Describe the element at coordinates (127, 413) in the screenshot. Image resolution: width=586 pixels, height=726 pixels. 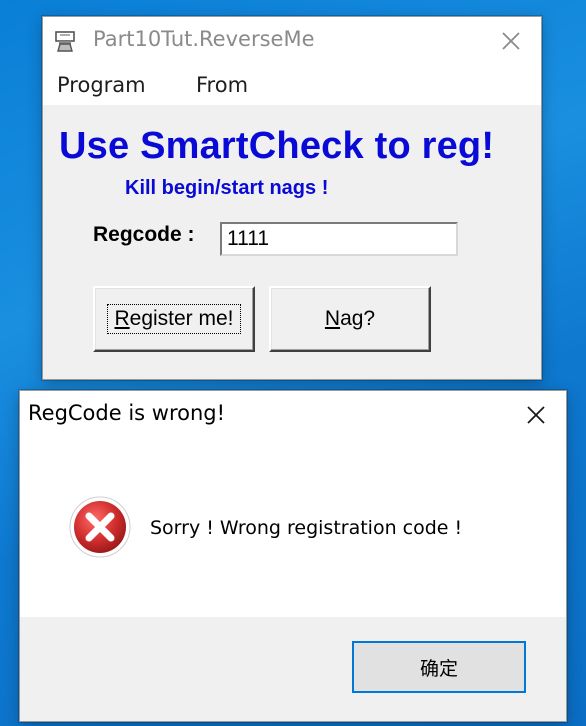
I see `dialog-title: RegCode is wrong!` at that location.